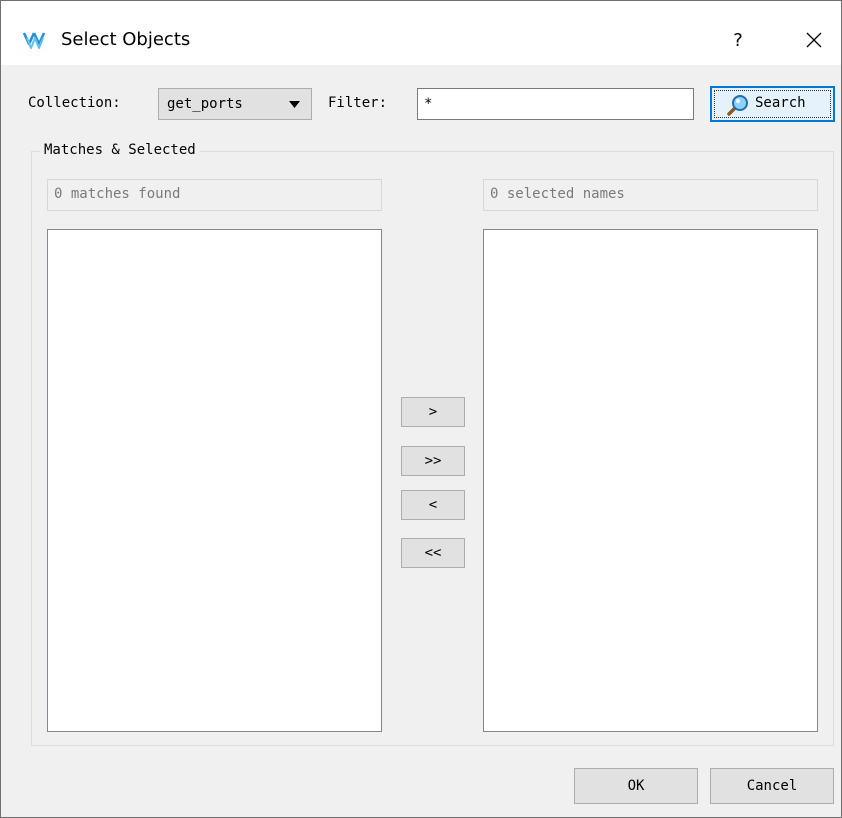  I want to click on dropdown-arrow-icon, so click(294, 104).